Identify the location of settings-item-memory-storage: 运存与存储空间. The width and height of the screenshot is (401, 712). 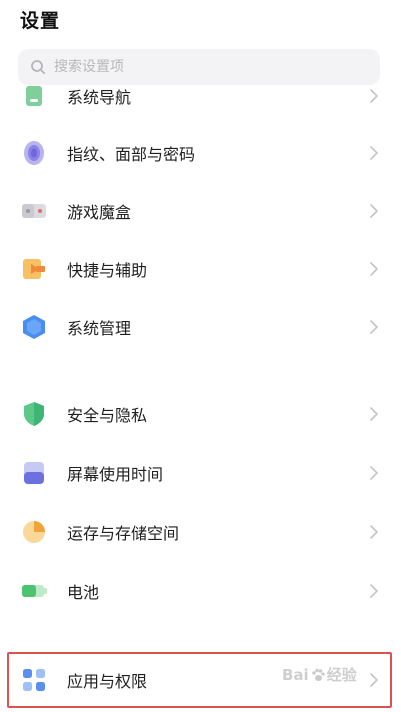
(200, 532).